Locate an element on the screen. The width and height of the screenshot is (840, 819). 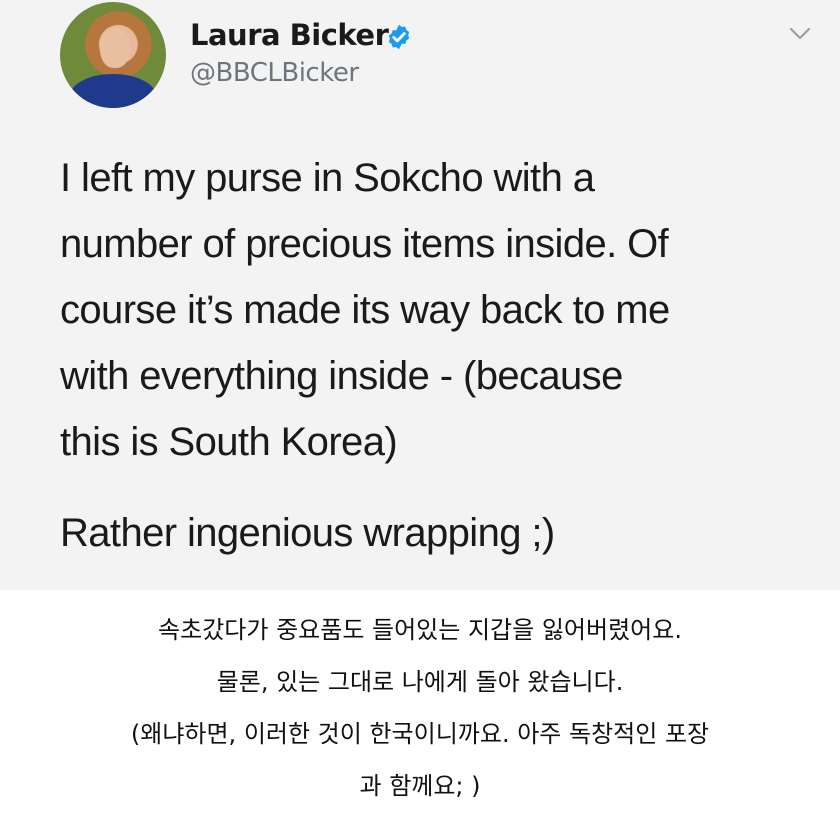
author-display-name: Laura Bicker is located at coordinates (289, 35).